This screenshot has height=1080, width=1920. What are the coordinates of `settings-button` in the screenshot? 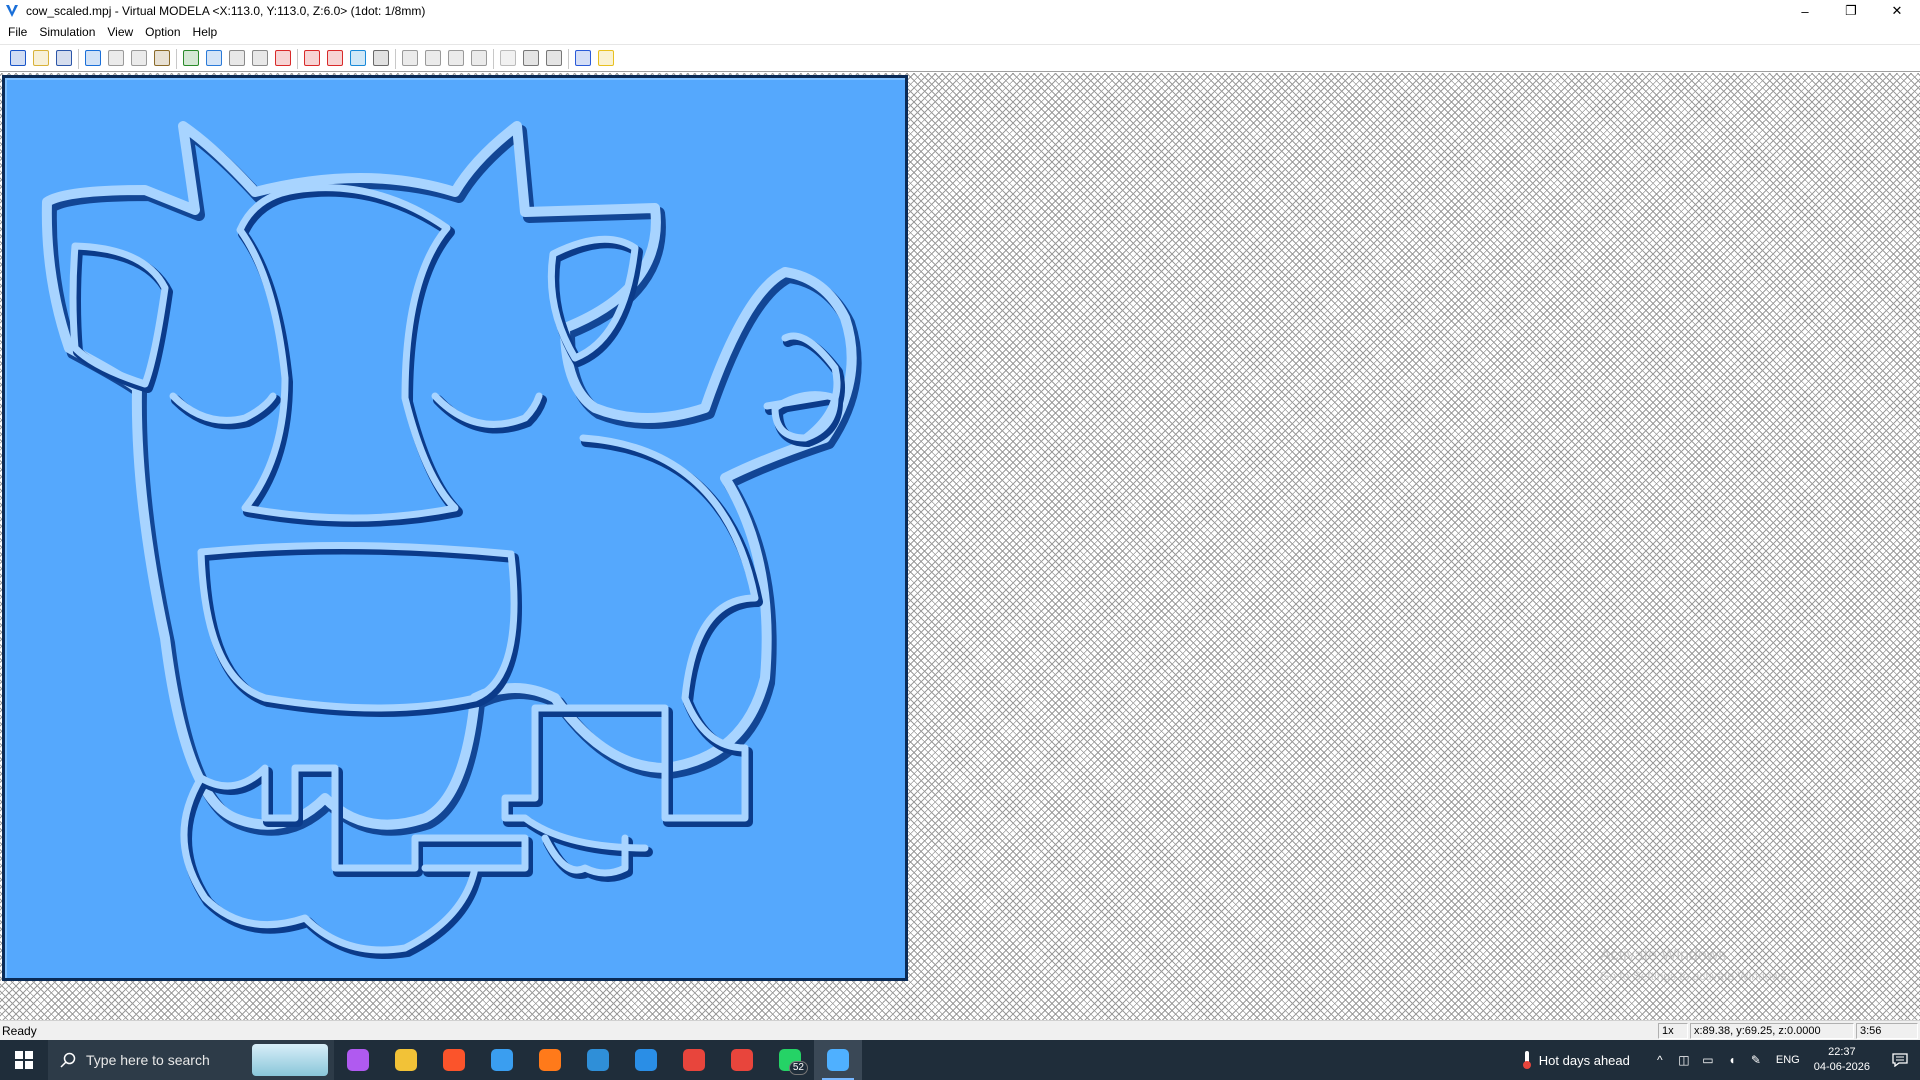 It's located at (582, 58).